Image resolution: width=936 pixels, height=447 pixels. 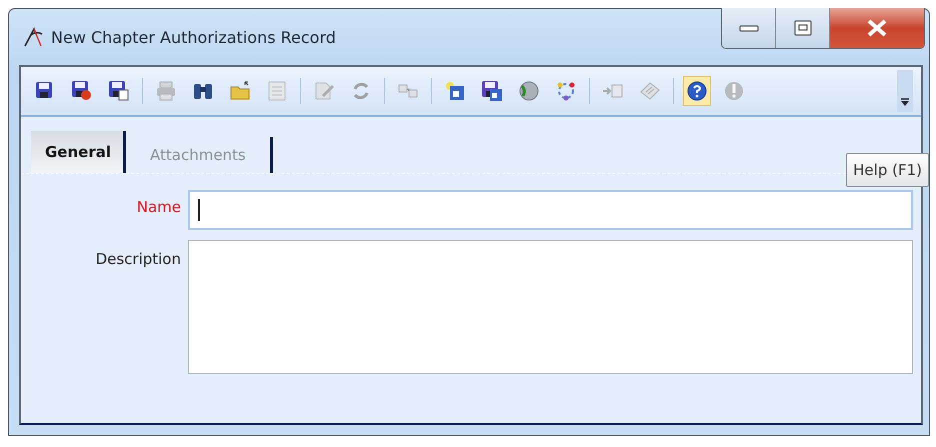 What do you see at coordinates (166, 91) in the screenshot?
I see `printer-icon` at bounding box center [166, 91].